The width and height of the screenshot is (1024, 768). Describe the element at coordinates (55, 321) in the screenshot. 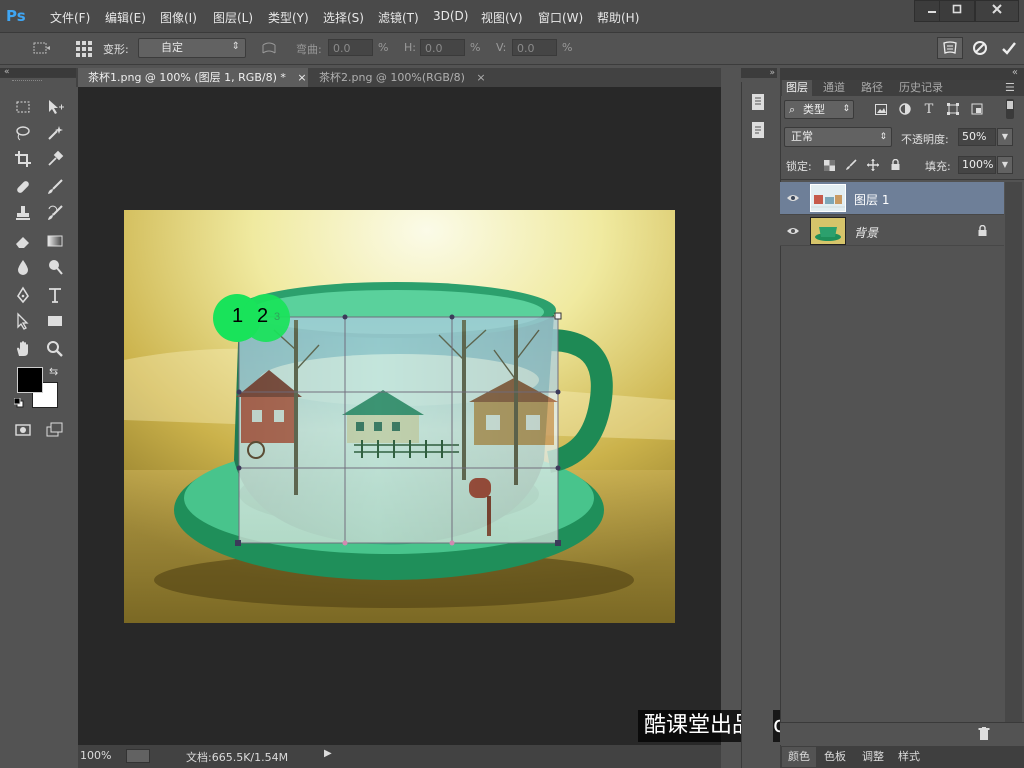

I see `shape-tool` at that location.